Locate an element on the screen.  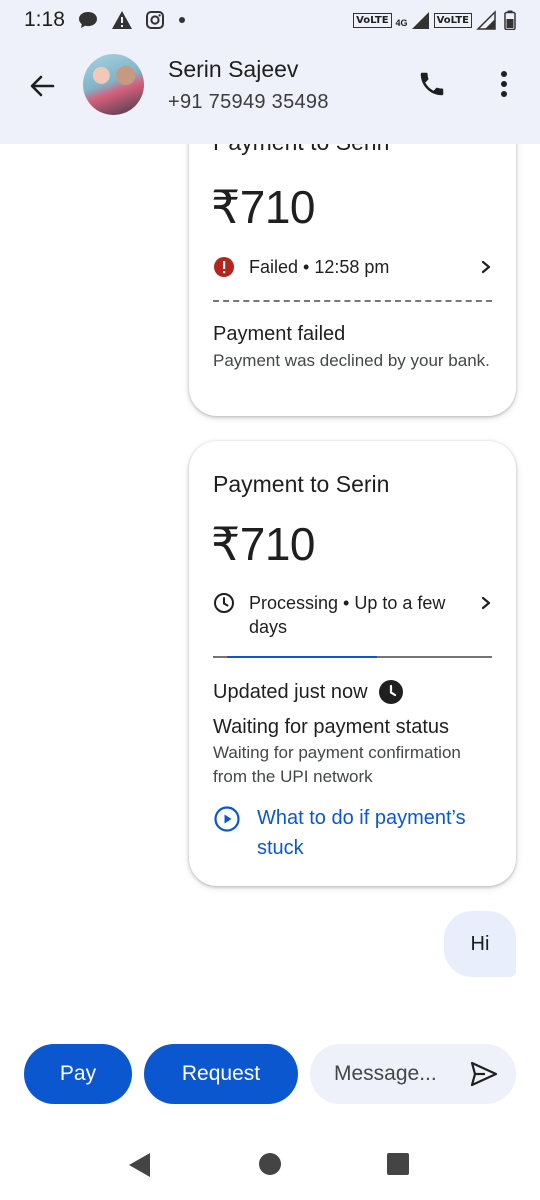
message-field is located at coordinates (413, 1074).